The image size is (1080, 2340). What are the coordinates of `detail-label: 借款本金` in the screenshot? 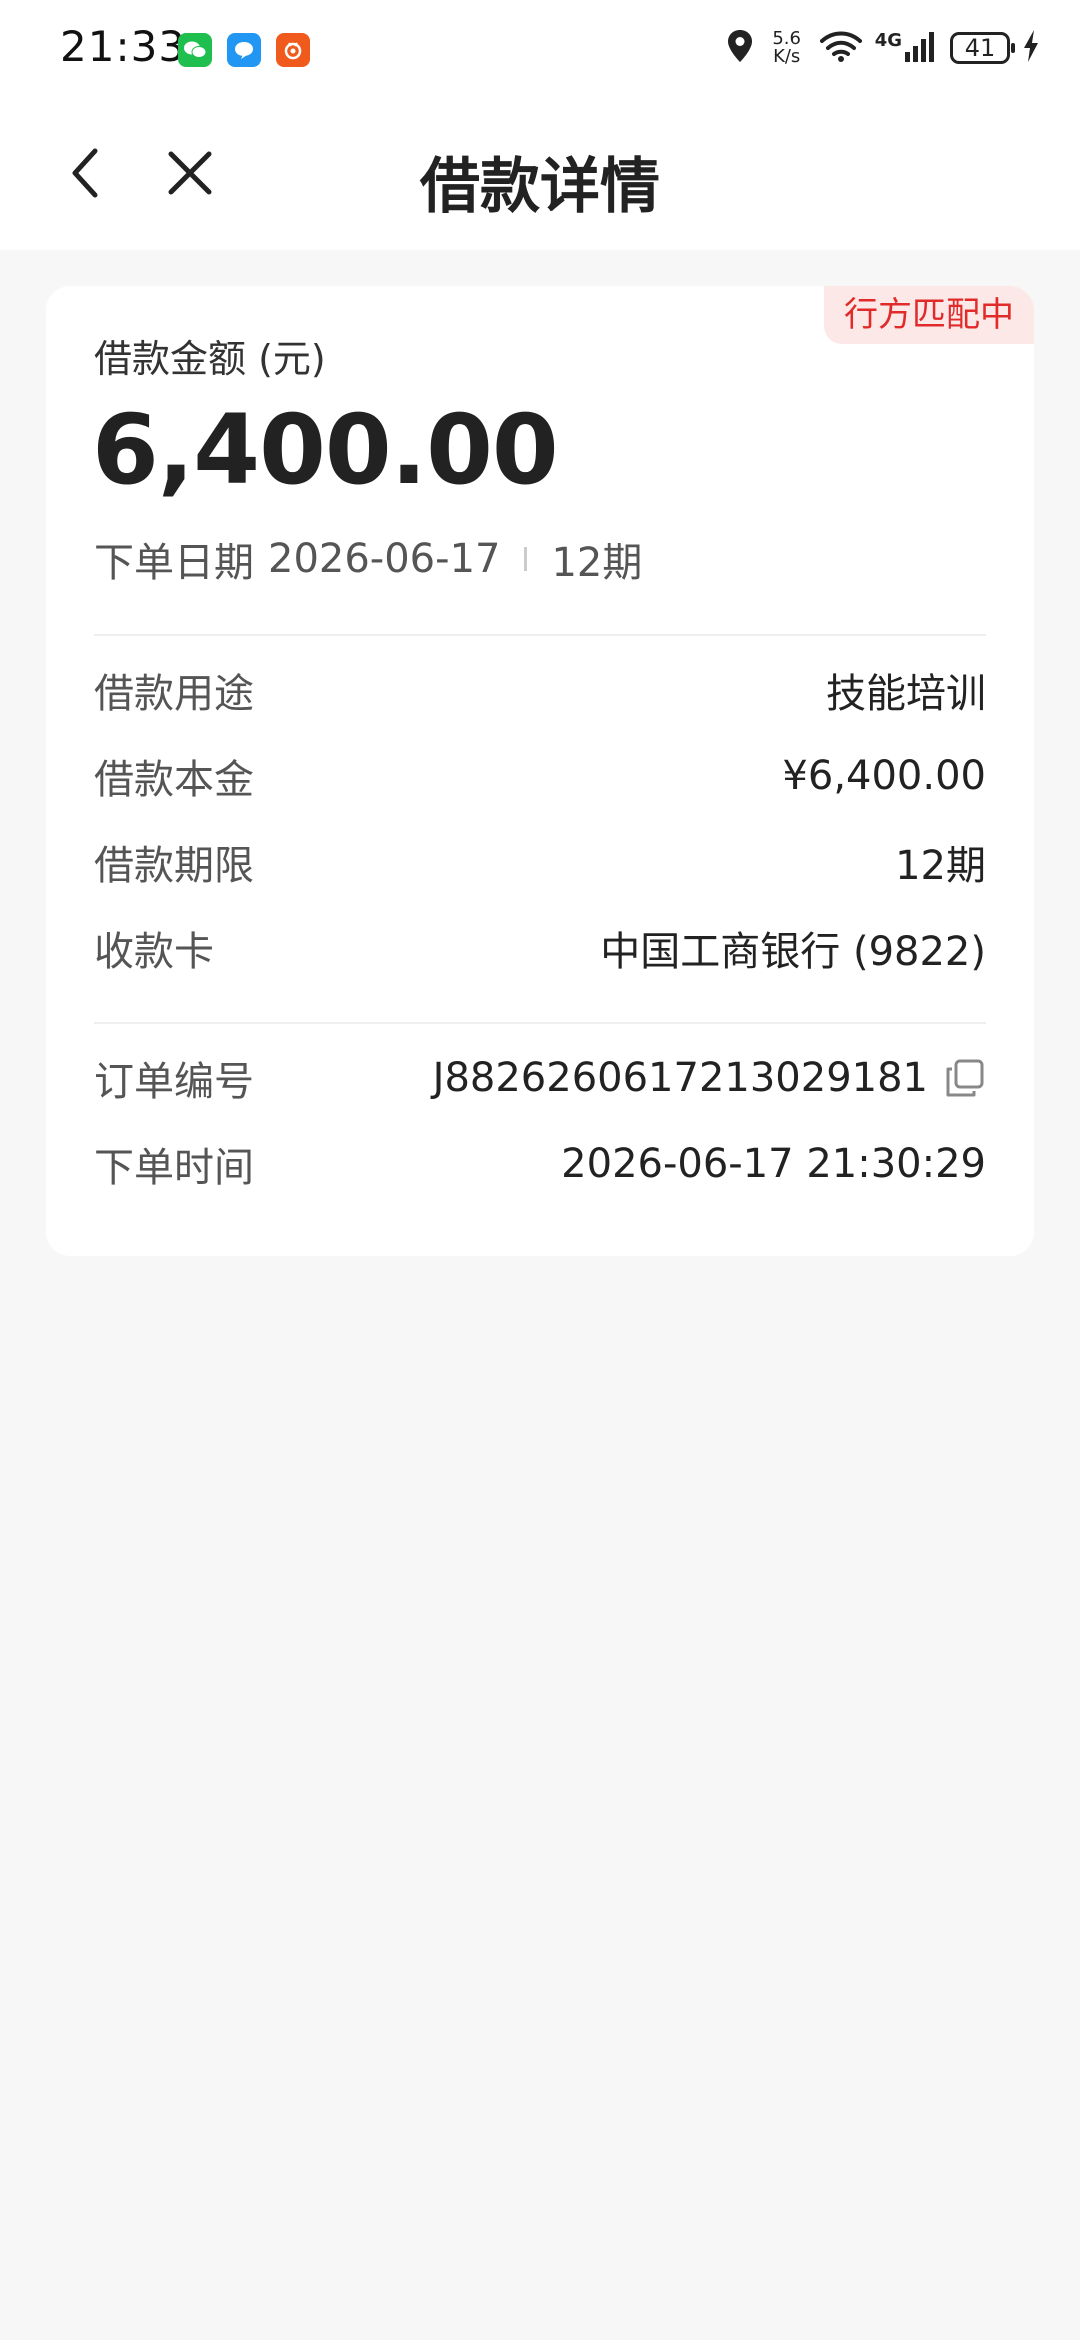 It's located at (174, 780).